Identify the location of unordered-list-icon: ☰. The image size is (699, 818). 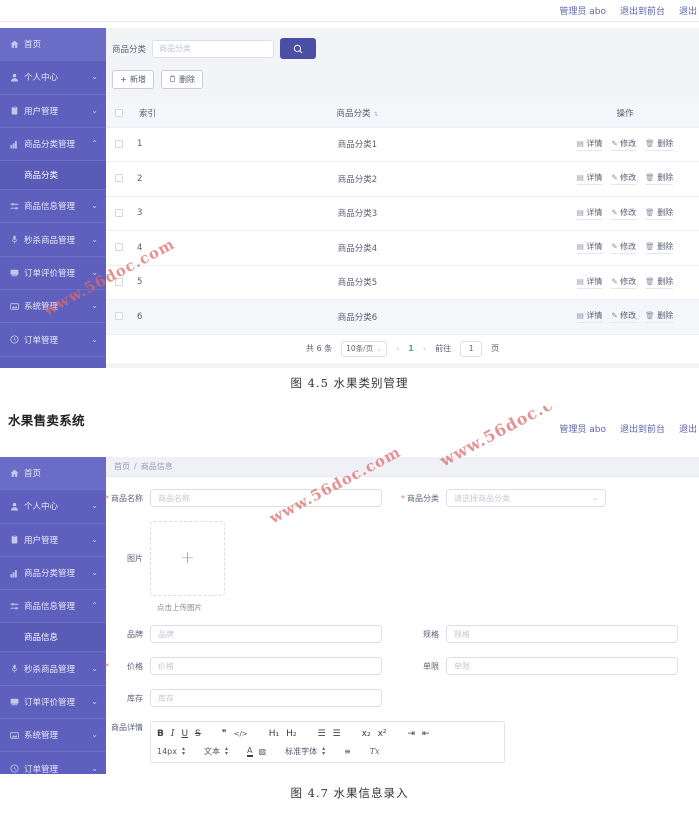
(337, 734).